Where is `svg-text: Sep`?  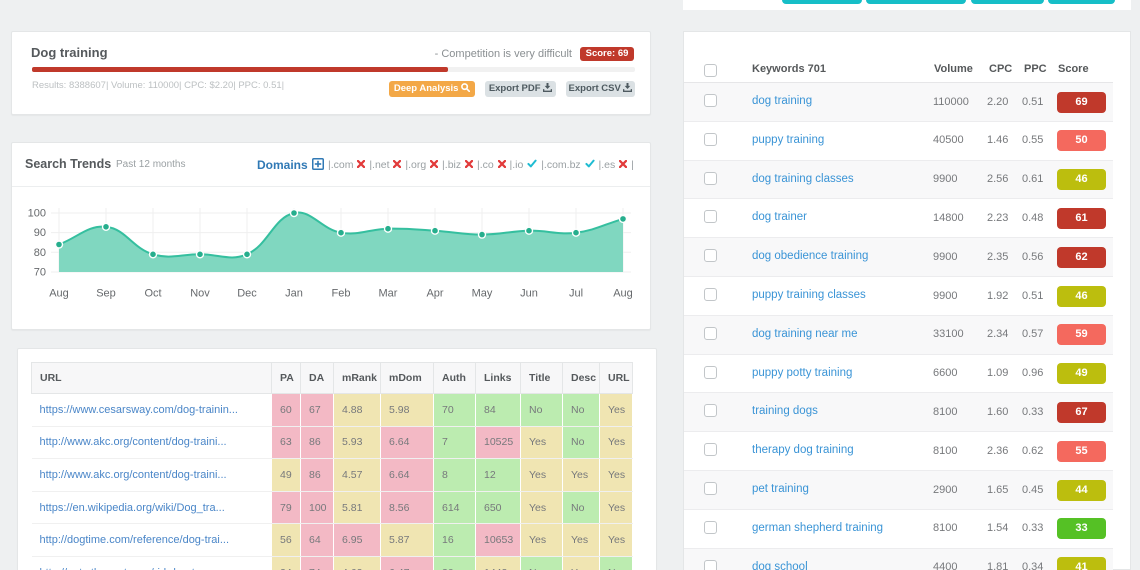 svg-text: Sep is located at coordinates (106, 294).